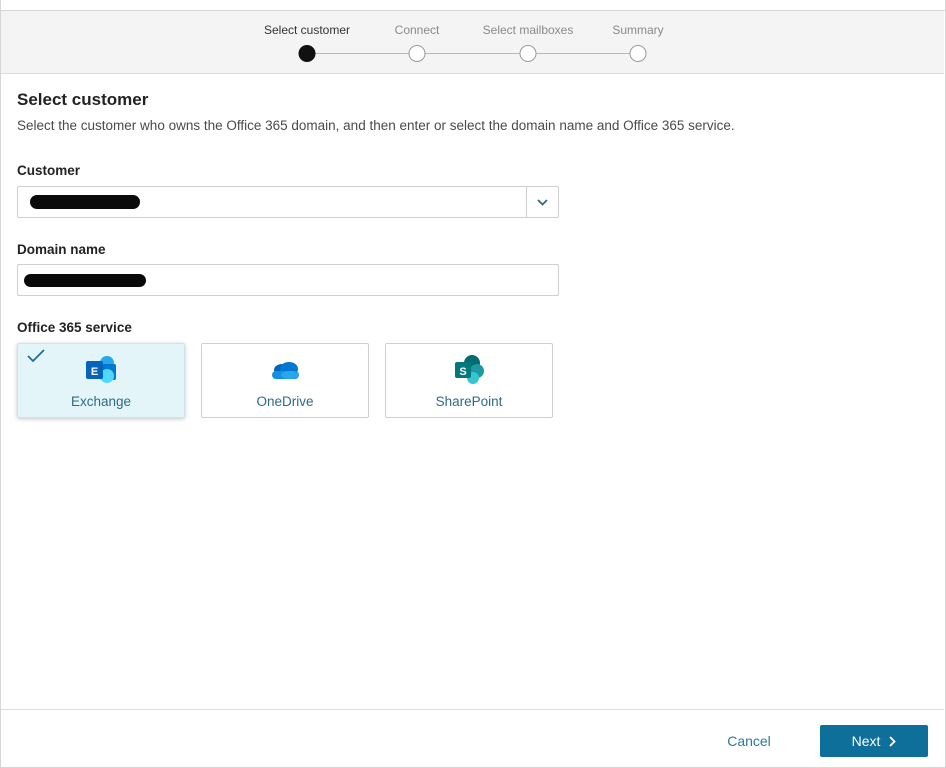 The image size is (946, 768). What do you see at coordinates (472, 709) in the screenshot?
I see `footer-divider` at bounding box center [472, 709].